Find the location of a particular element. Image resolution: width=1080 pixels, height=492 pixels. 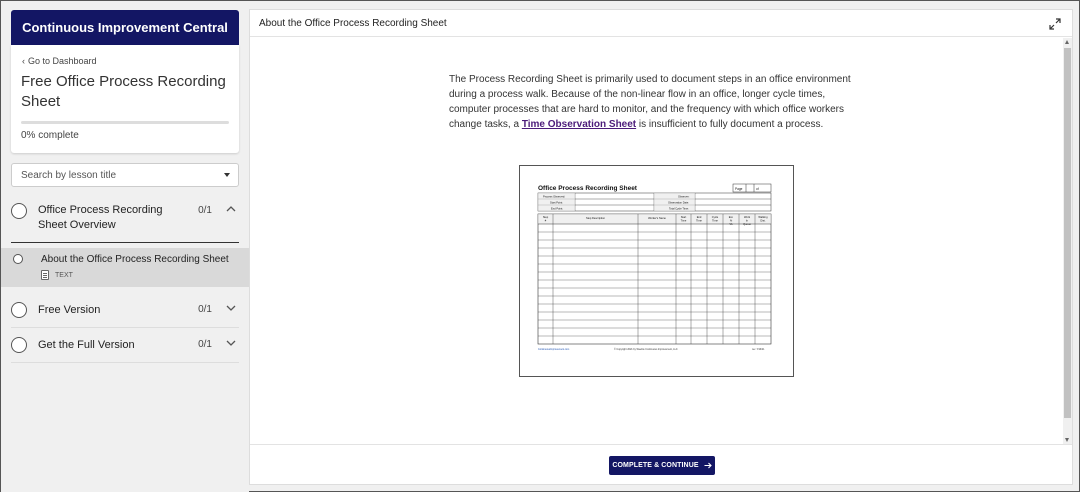

scroll-down-arrow-icon is located at coordinates (1067, 440).